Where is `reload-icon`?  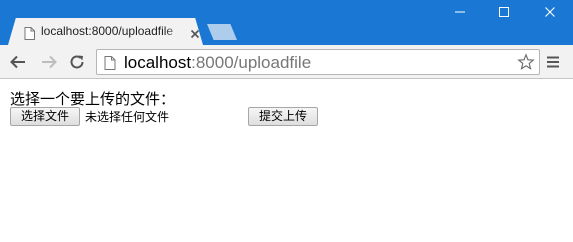 reload-icon is located at coordinates (77, 62).